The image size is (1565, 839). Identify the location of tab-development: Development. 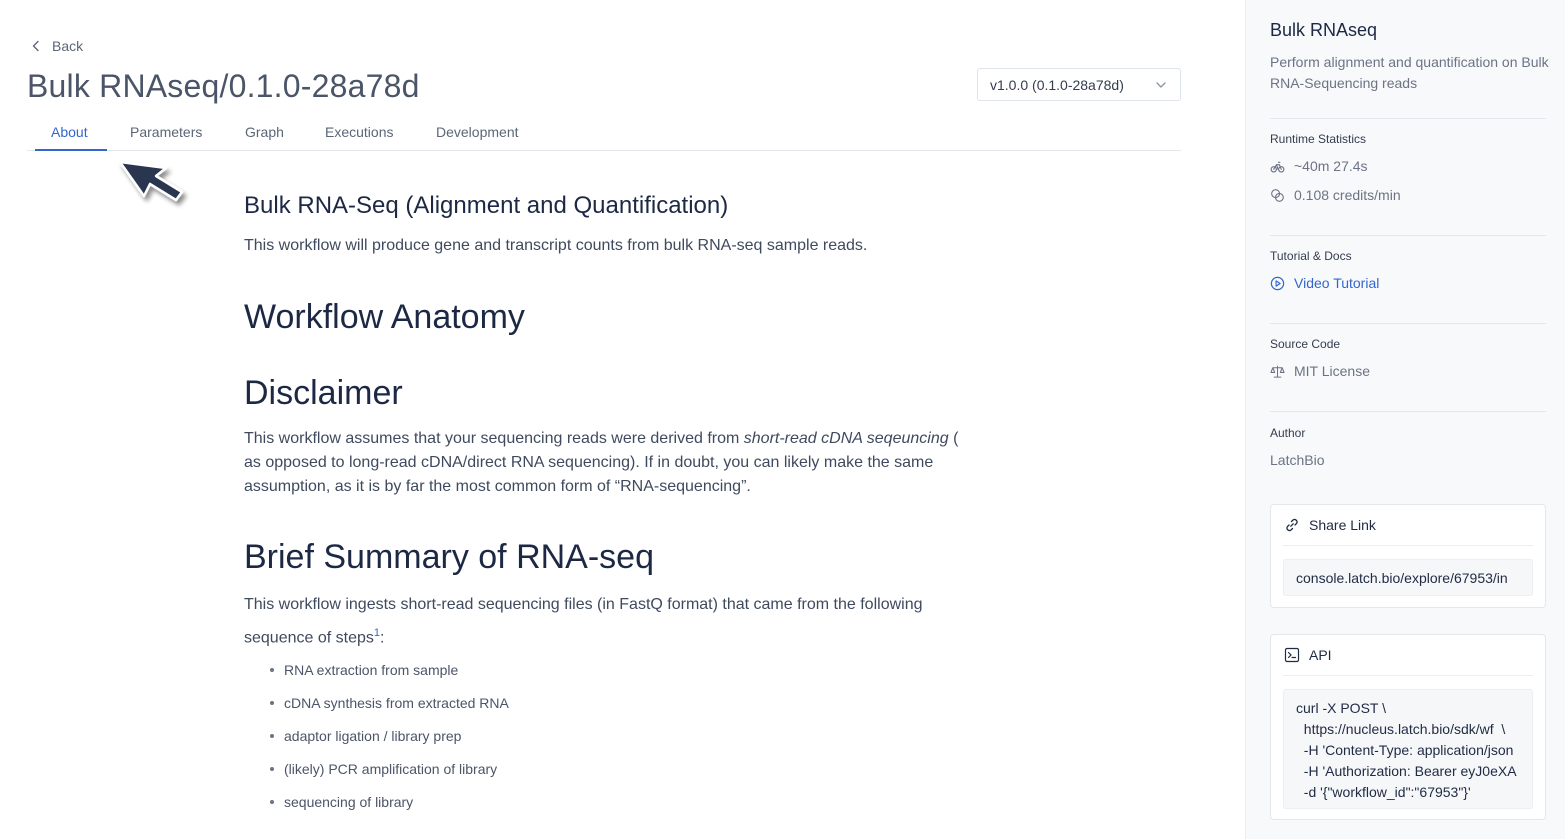
(477, 132).